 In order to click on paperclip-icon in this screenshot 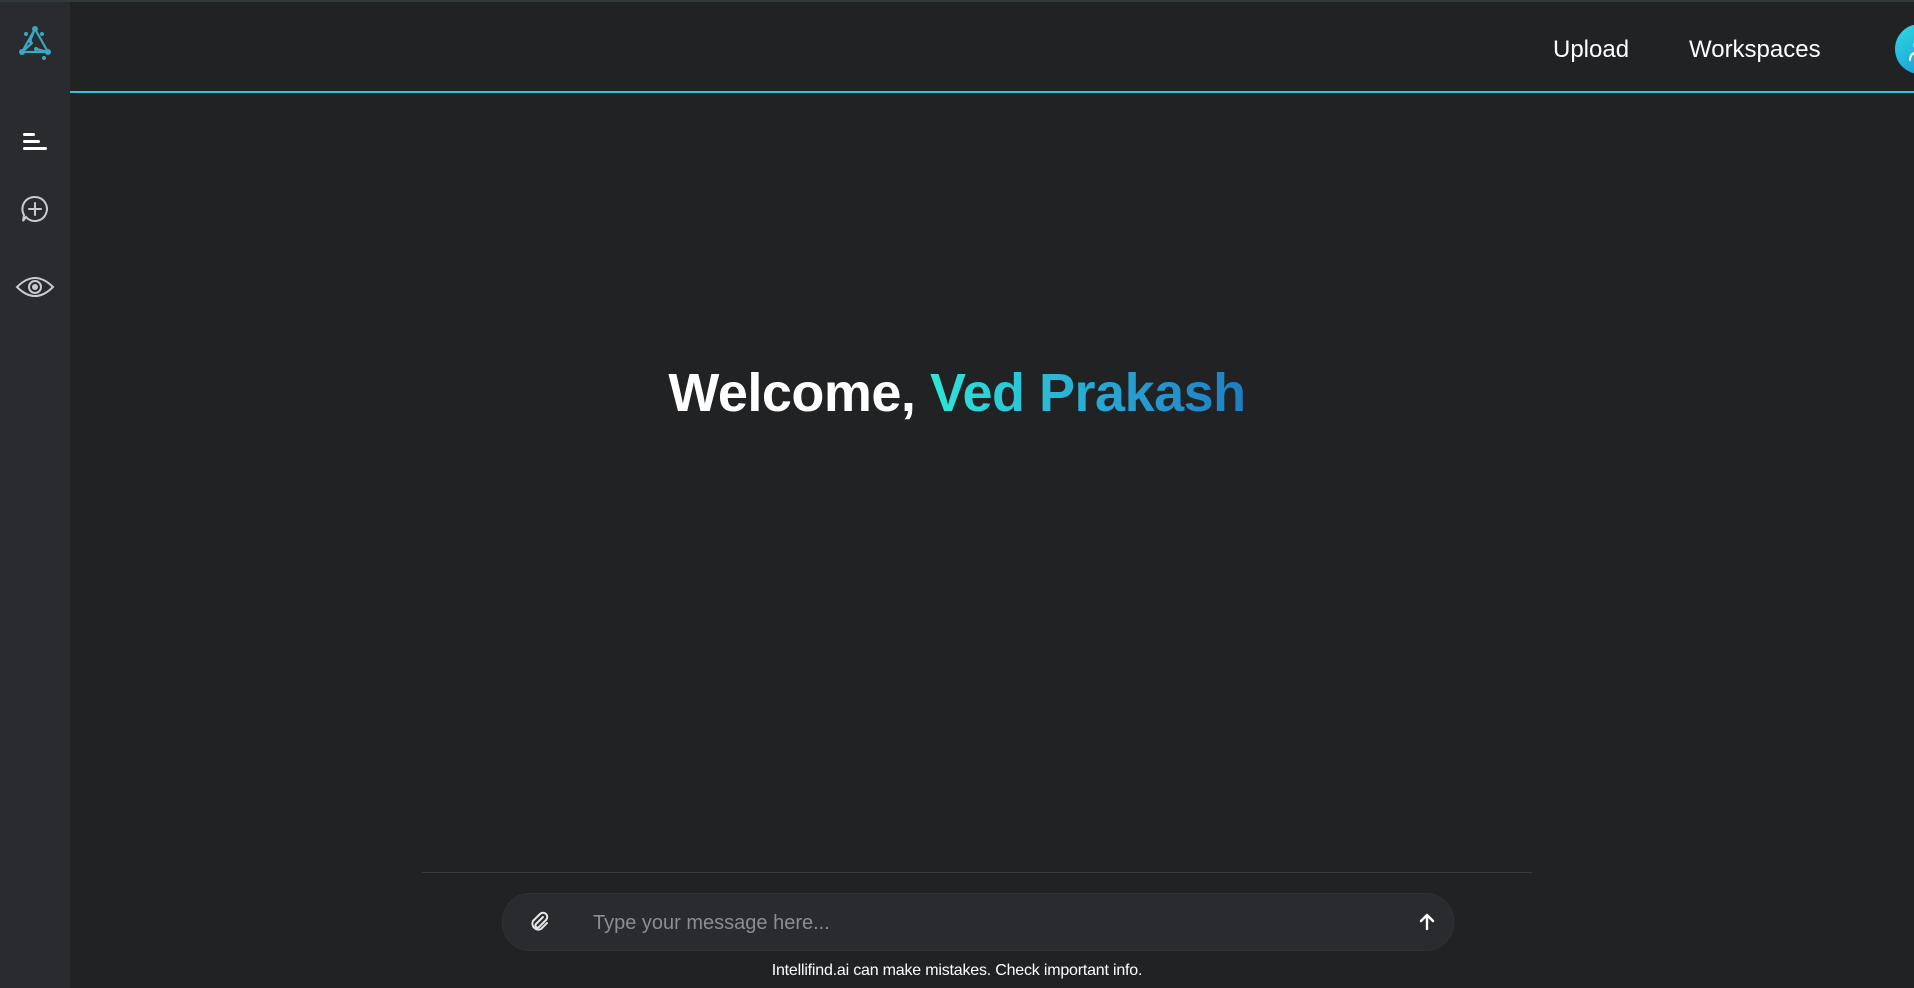, I will do `click(540, 921)`.